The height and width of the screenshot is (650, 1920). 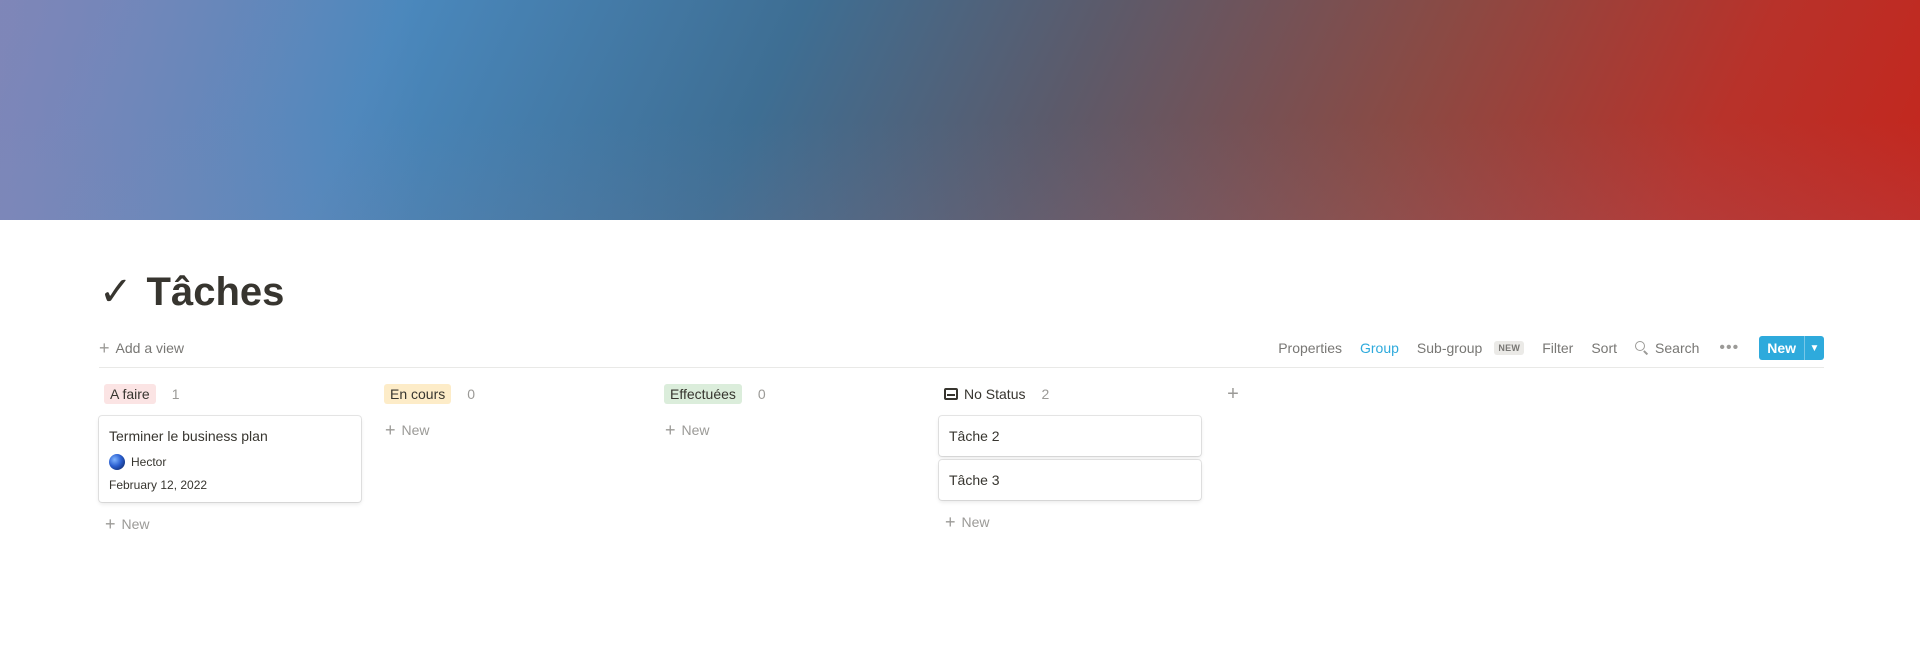 What do you see at coordinates (951, 394) in the screenshot?
I see `inbox-icon` at bounding box center [951, 394].